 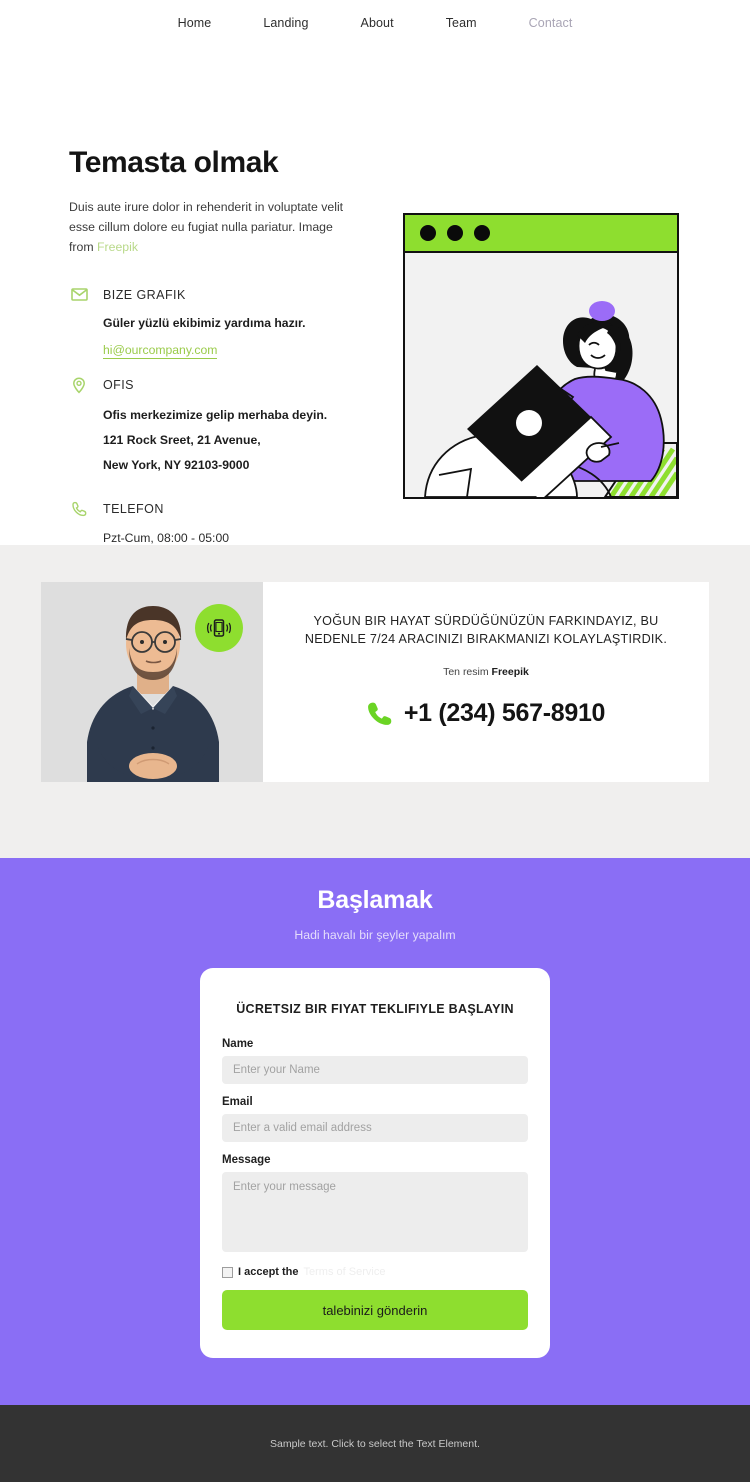 I want to click on contact-line: Ofis merkezimize gelip merhaba deyin., so click(x=215, y=414).